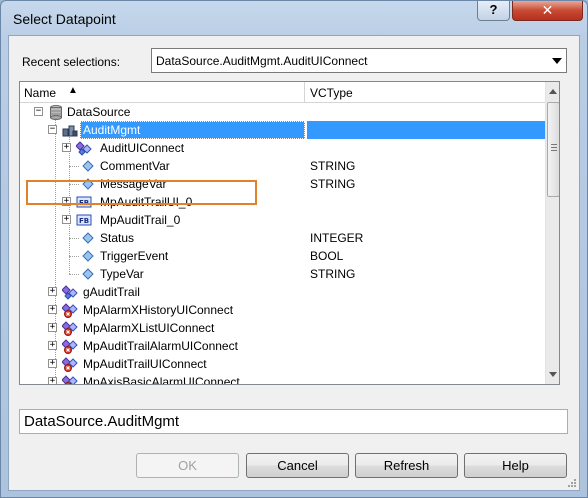  I want to click on tree-row-typevar: TypeVar STRING, so click(282, 274).